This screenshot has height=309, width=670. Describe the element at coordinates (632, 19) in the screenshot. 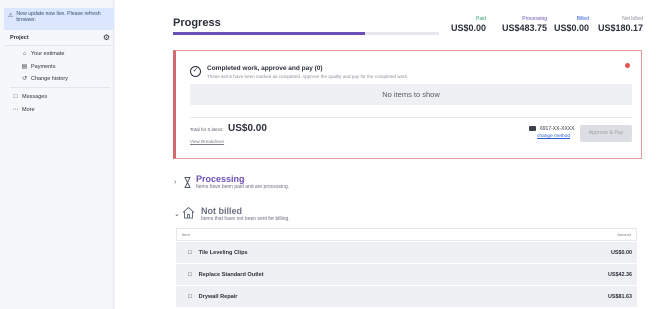

I see `stat-label: Not billed` at that location.